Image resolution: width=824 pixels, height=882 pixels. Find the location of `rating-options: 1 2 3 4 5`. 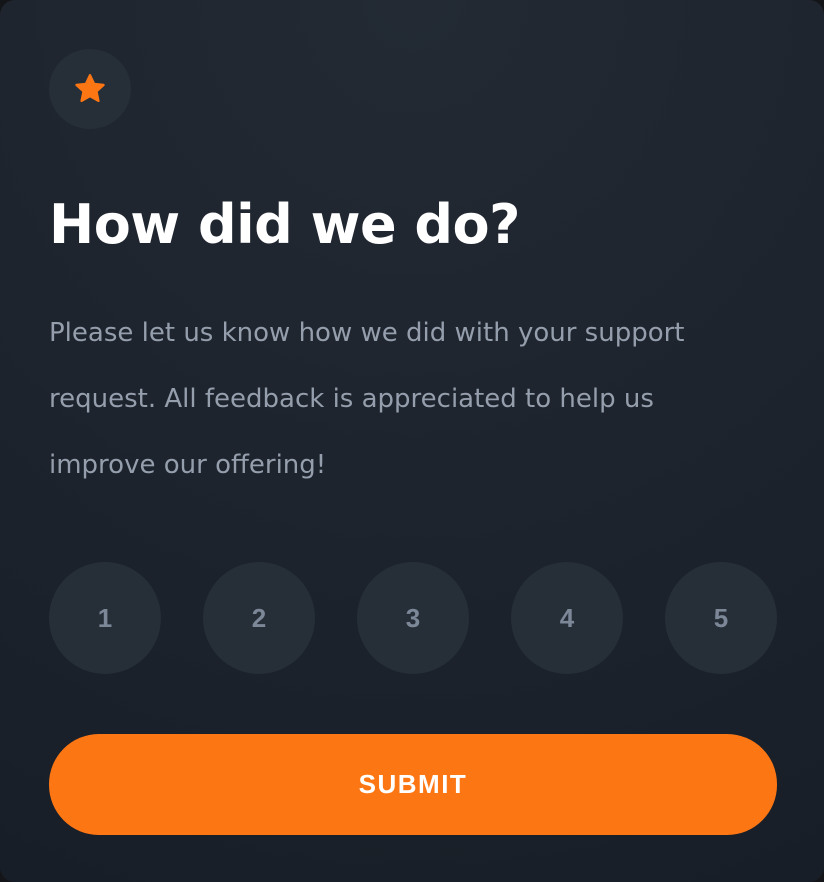

rating-options: 1 2 3 4 5 is located at coordinates (413, 618).